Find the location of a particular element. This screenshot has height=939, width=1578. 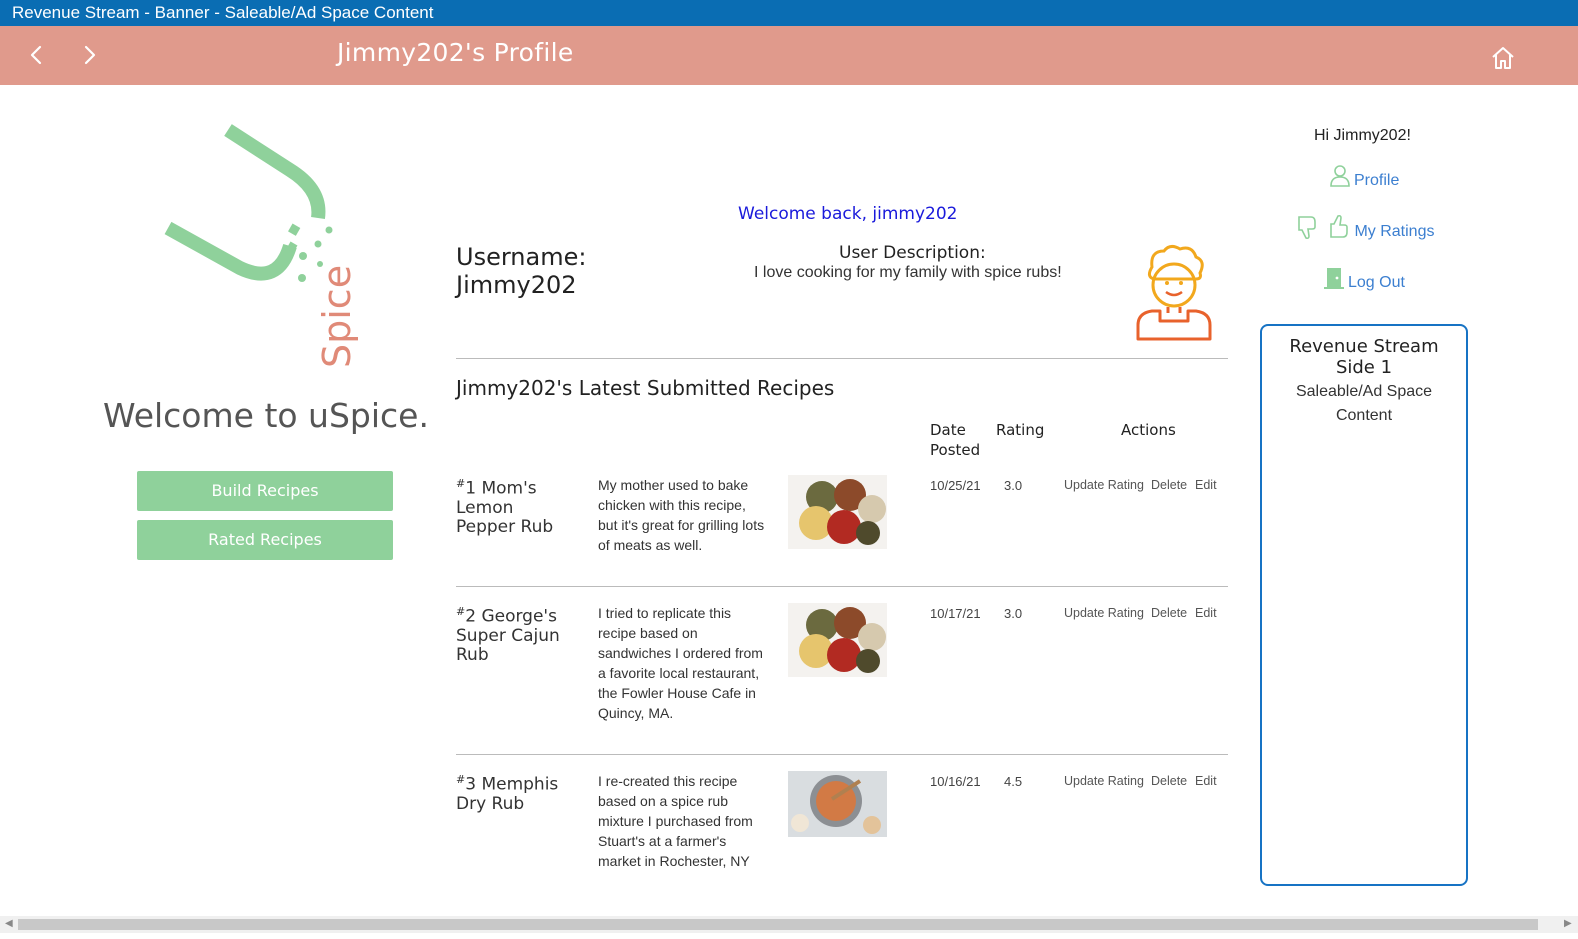

user-icon is located at coordinates (1340, 176).